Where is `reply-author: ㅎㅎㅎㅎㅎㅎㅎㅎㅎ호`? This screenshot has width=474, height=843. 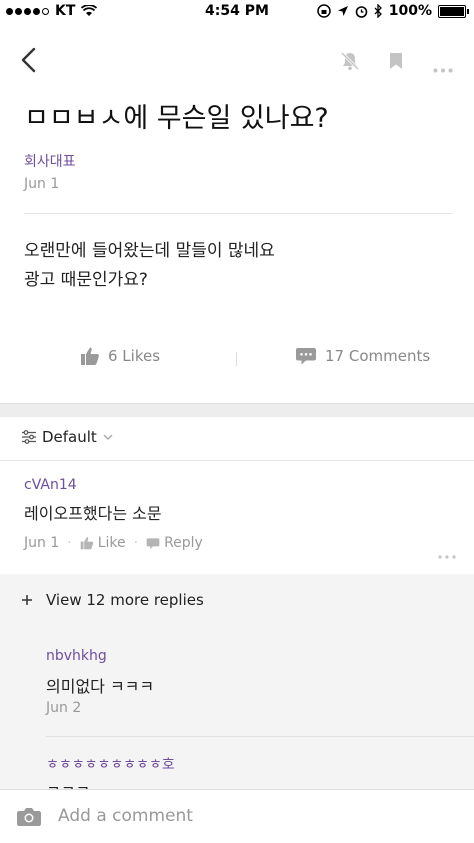 reply-author: ㅎㅎㅎㅎㅎㅎㅎㅎㅎ호 is located at coordinates (110, 764).